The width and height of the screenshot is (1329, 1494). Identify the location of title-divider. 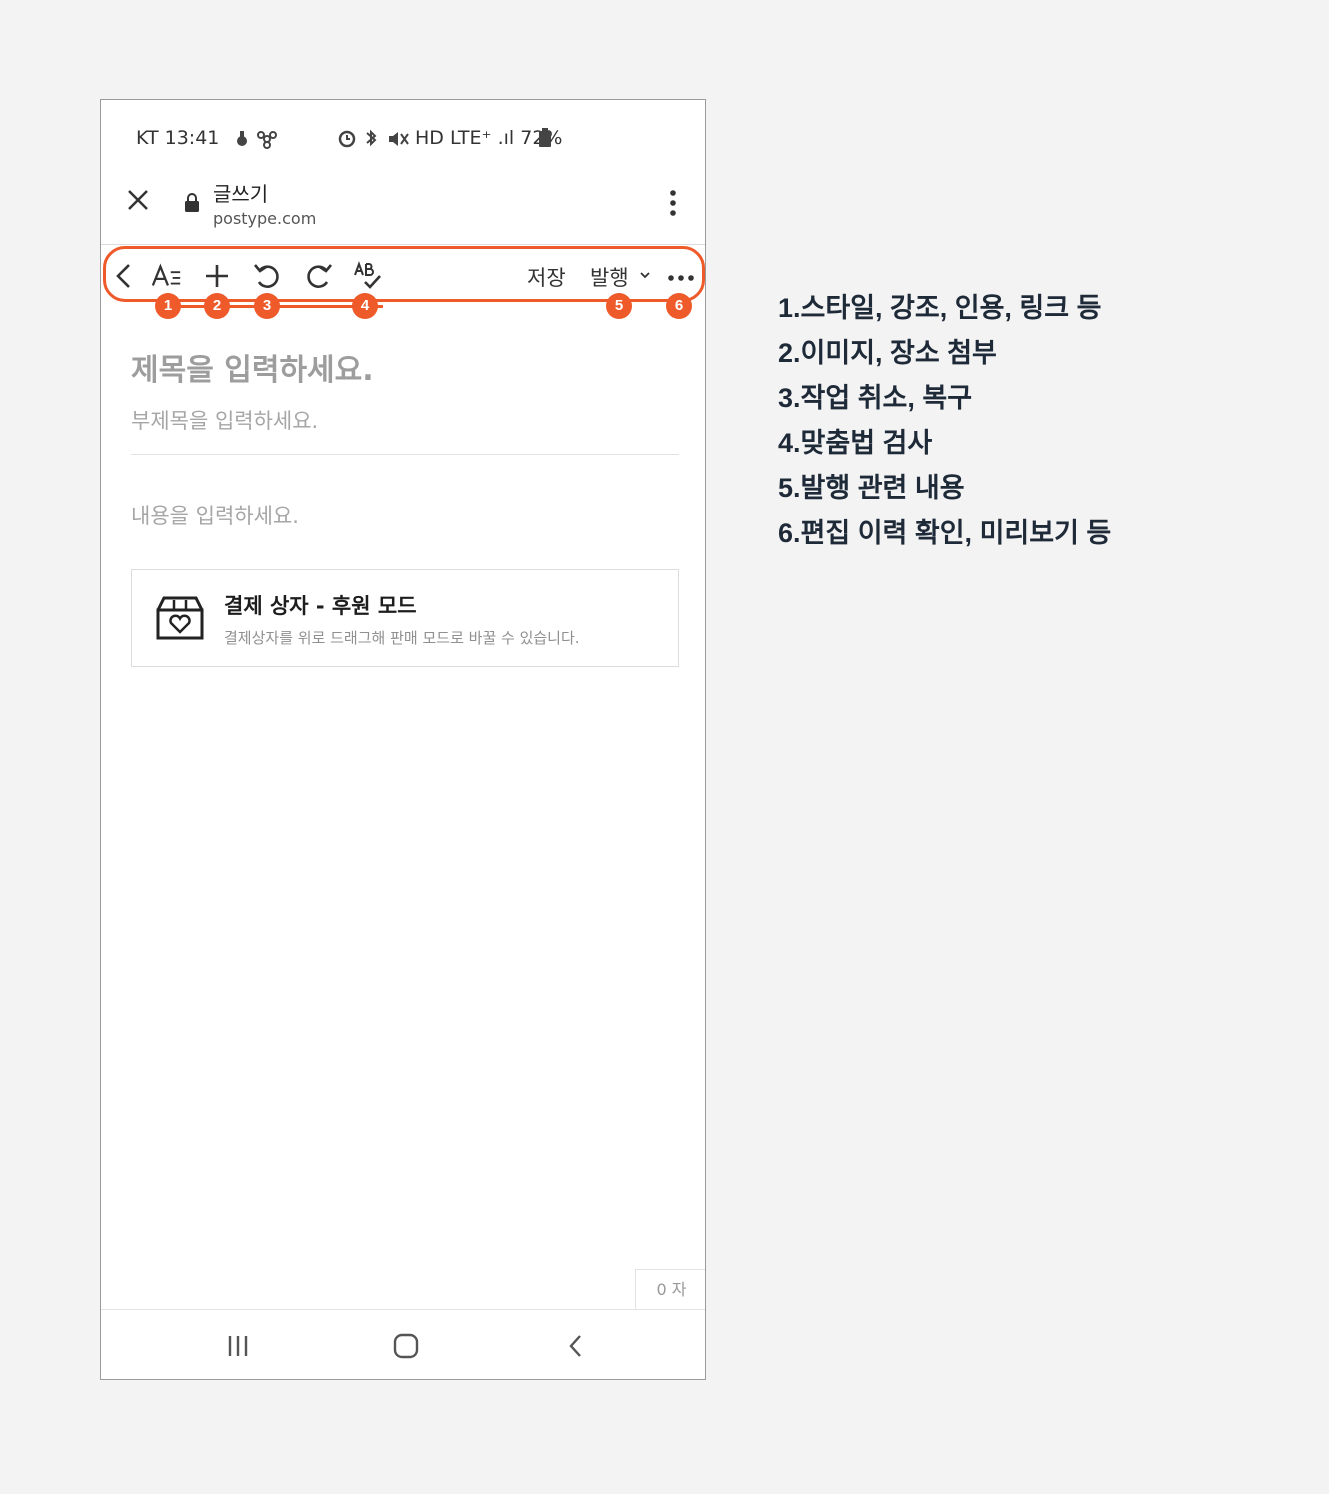
(405, 454).